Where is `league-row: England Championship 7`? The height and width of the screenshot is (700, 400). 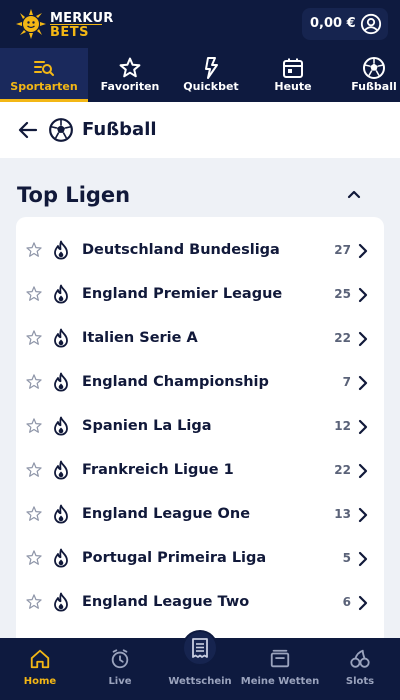 league-row: England Championship 7 is located at coordinates (200, 383).